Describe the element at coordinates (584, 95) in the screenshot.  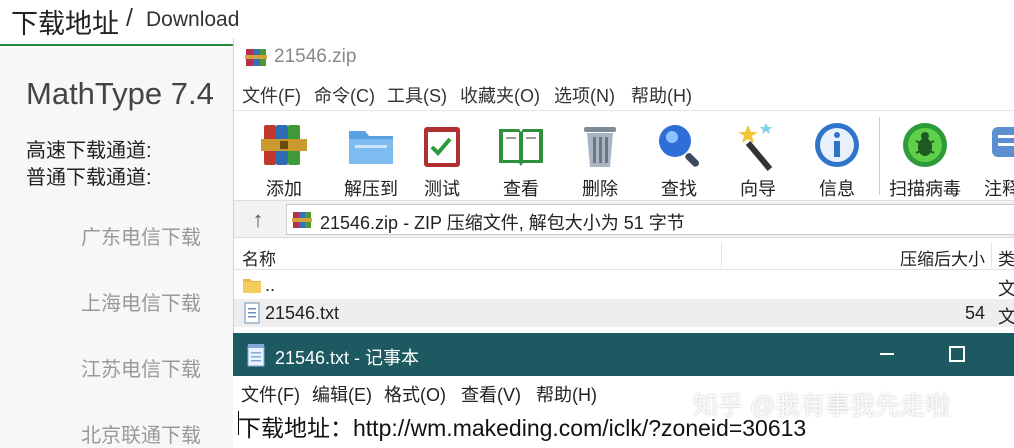
I see `menu-options: 选项(N)` at that location.